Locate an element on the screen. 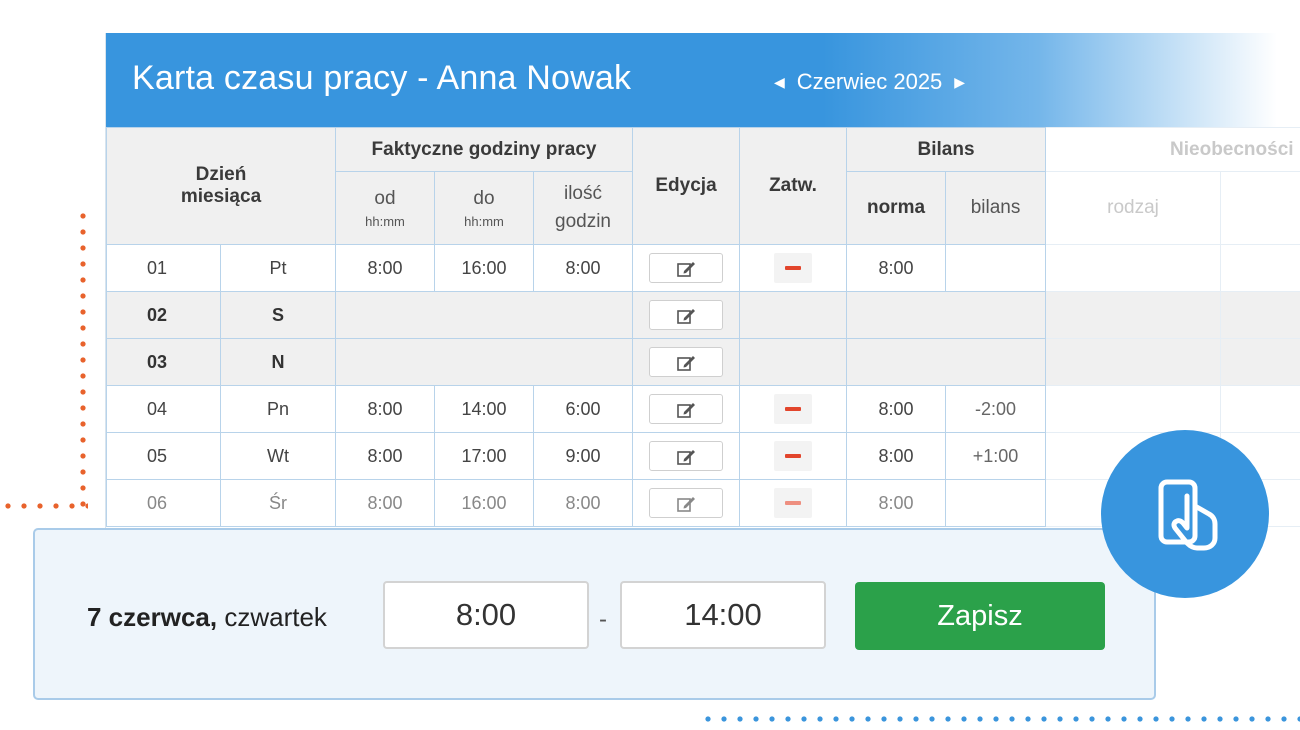  end-time-input is located at coordinates (723, 615).